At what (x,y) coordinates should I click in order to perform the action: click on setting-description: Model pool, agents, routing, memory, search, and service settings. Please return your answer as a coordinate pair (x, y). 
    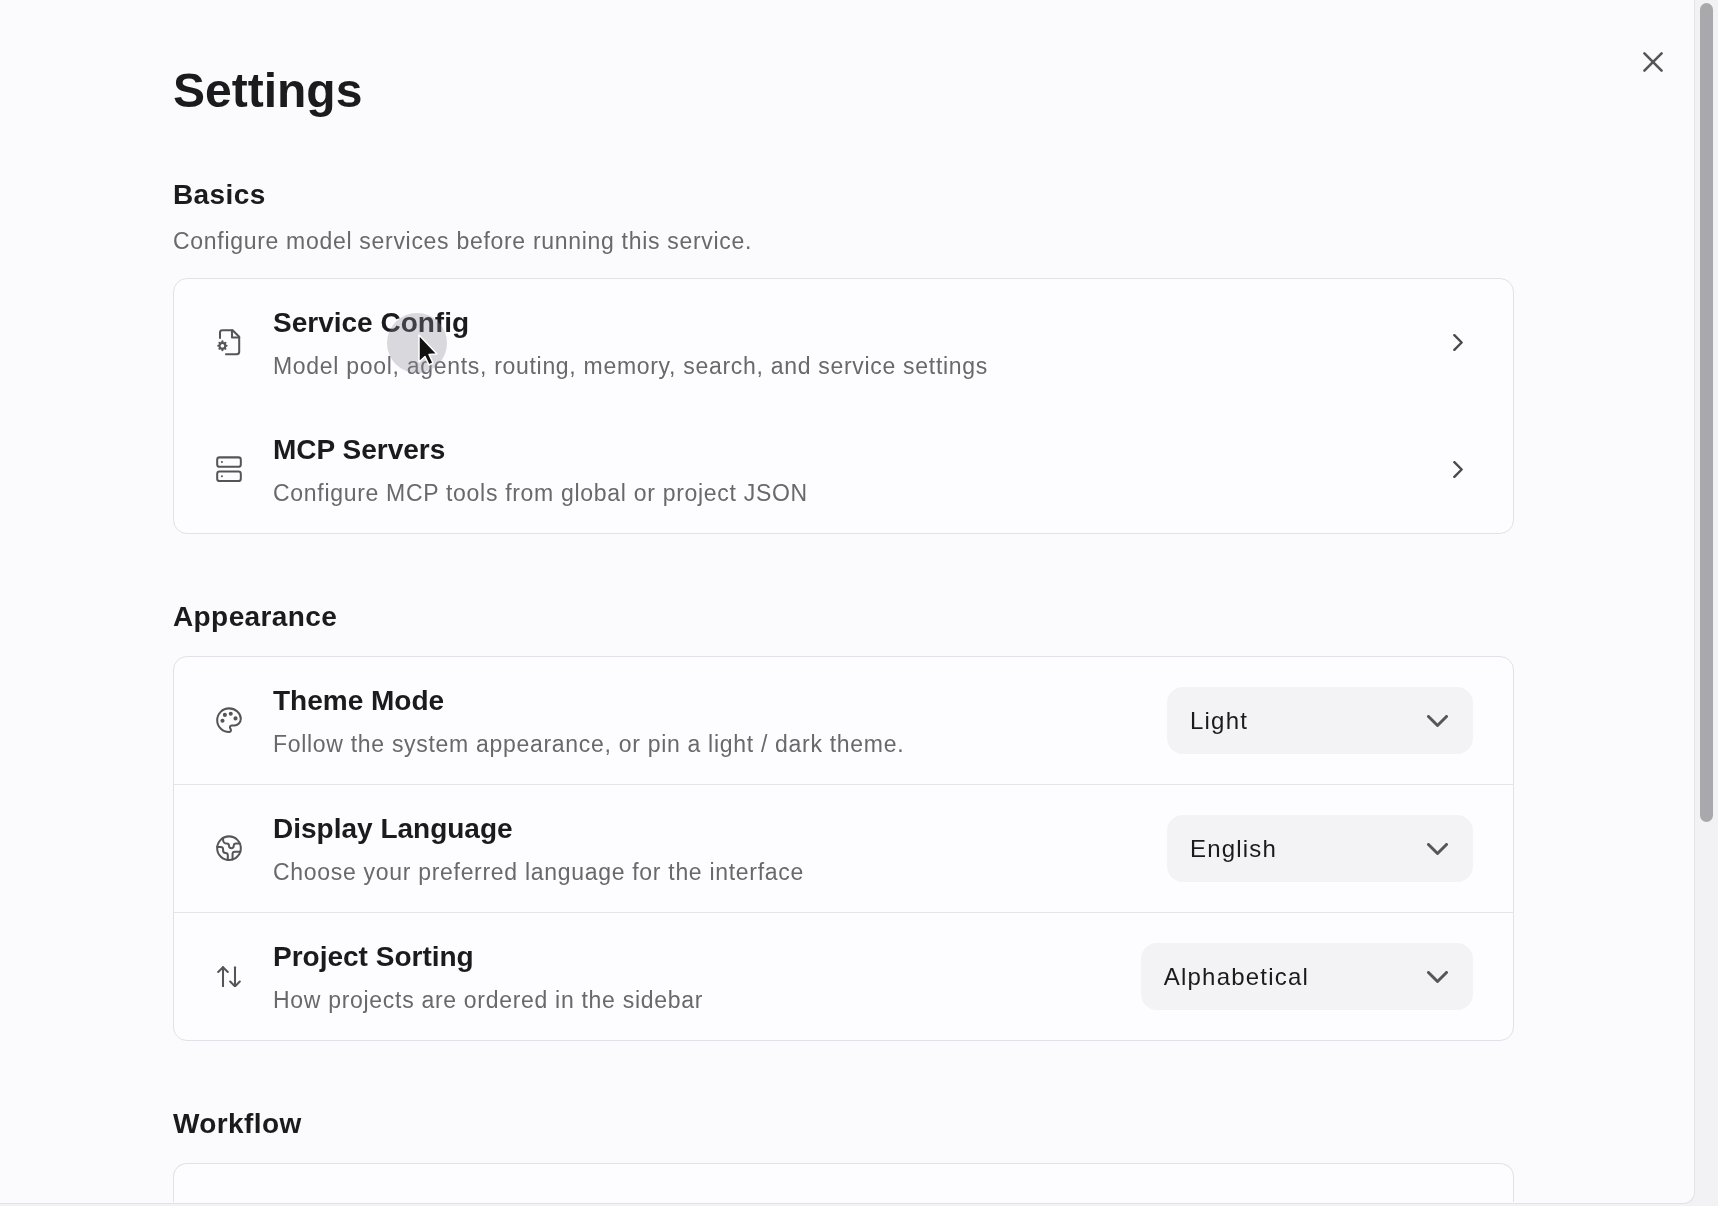
    Looking at the image, I should click on (630, 366).